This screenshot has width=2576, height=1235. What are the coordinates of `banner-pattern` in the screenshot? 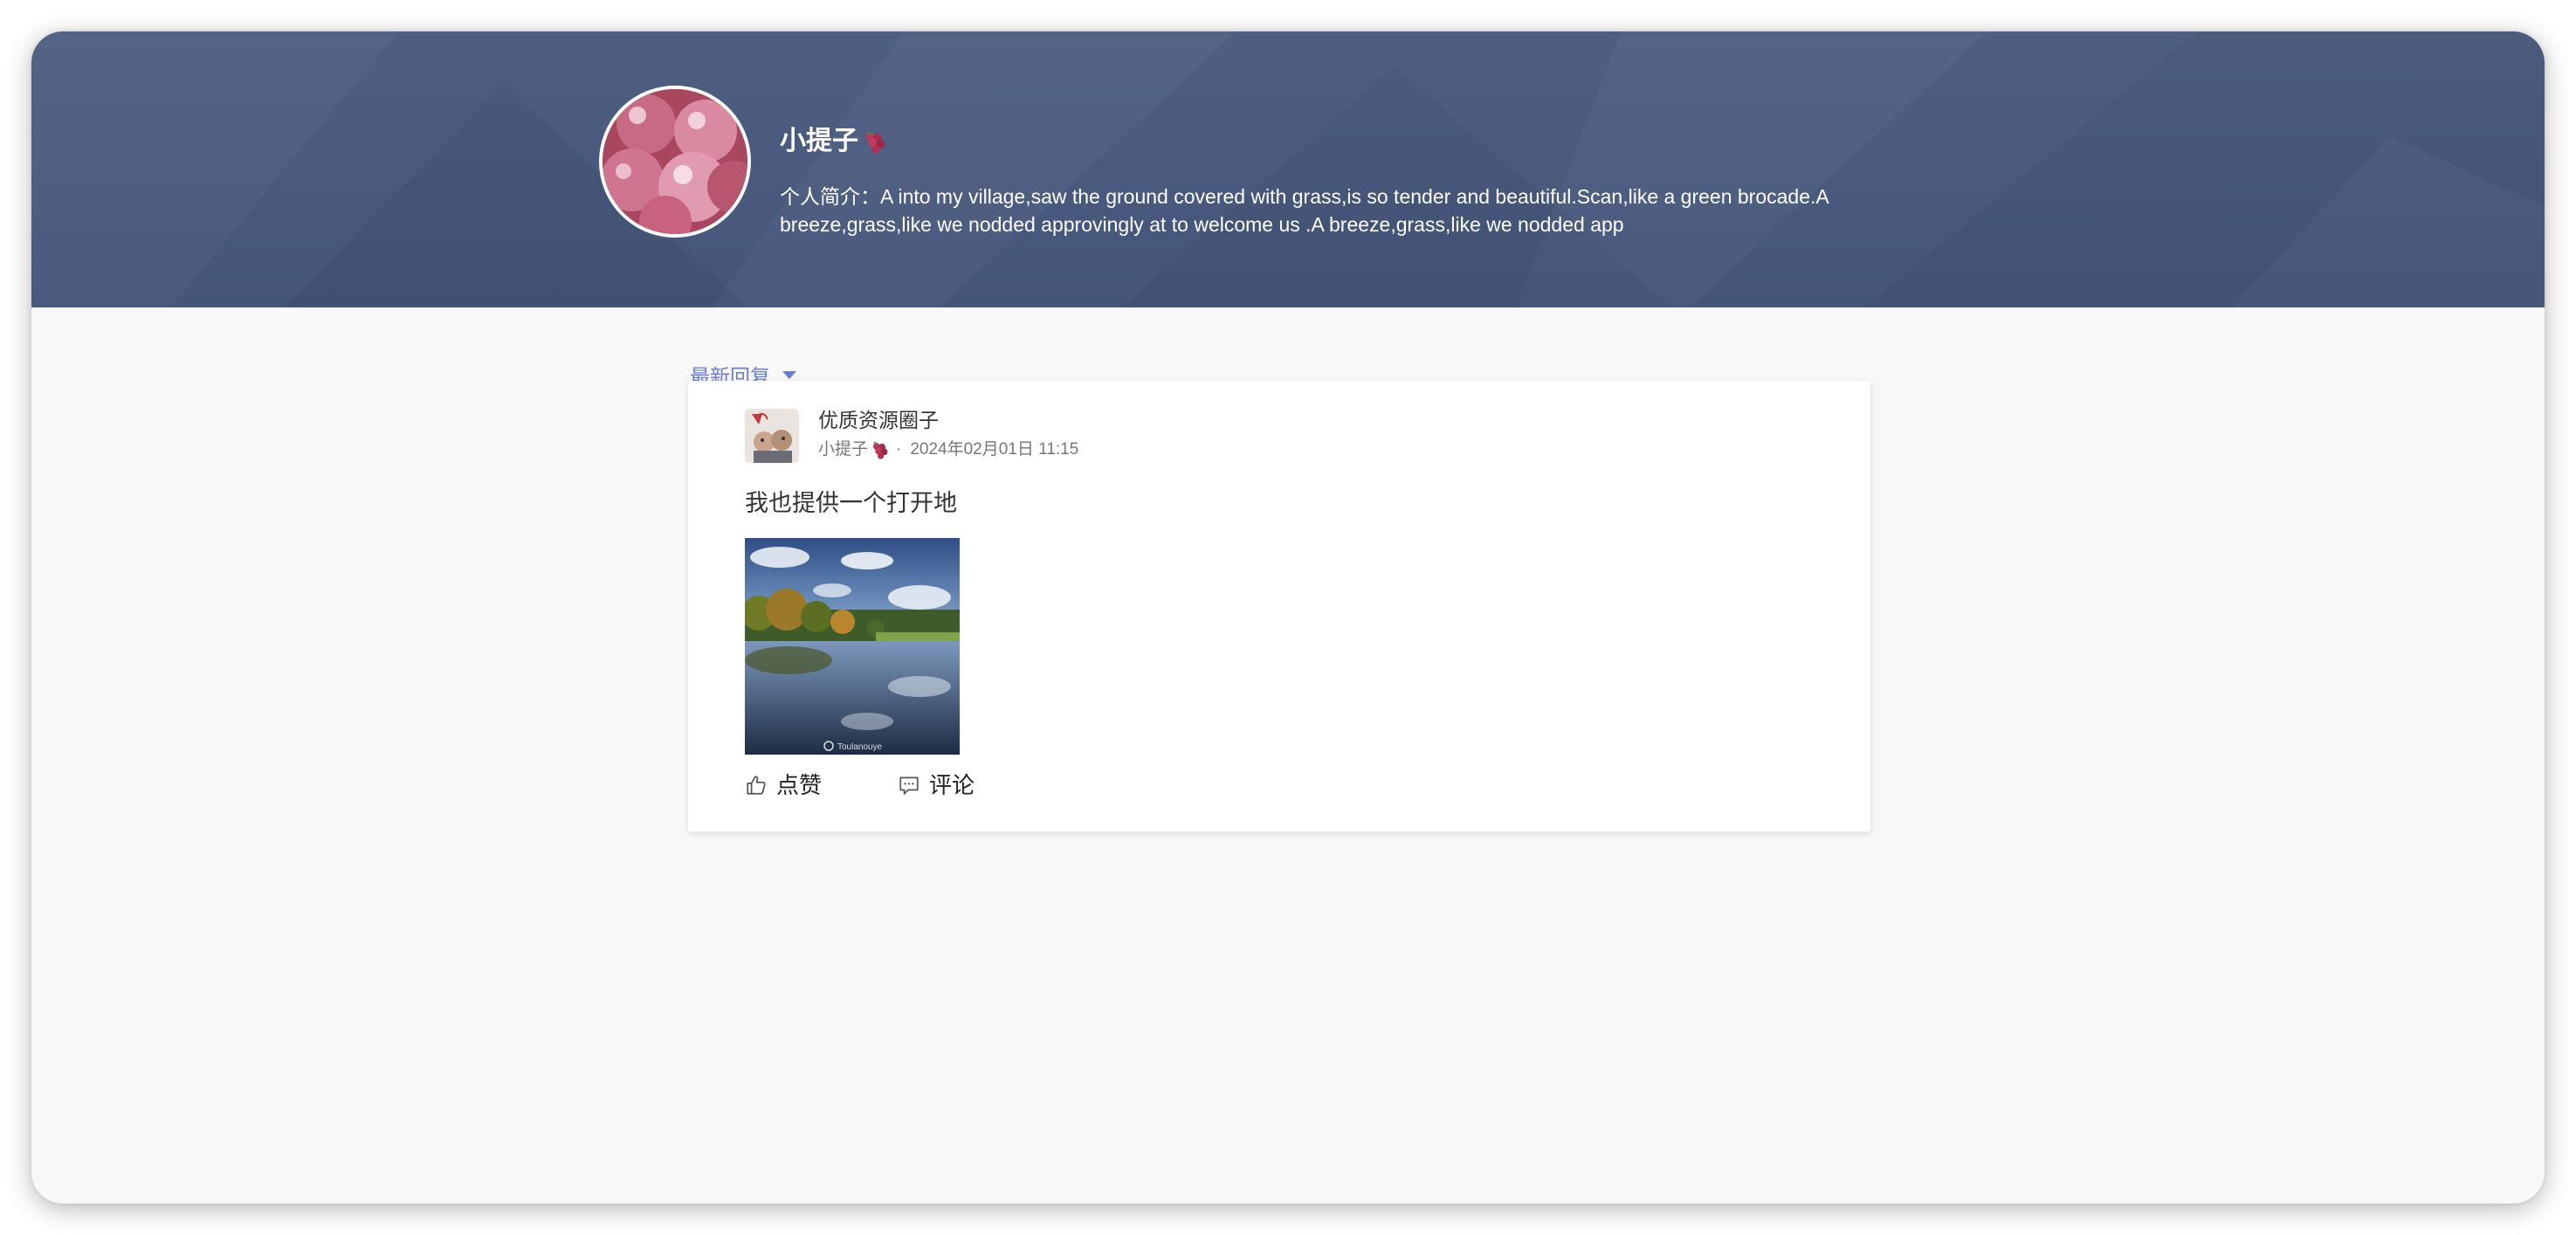 It's located at (979, 186).